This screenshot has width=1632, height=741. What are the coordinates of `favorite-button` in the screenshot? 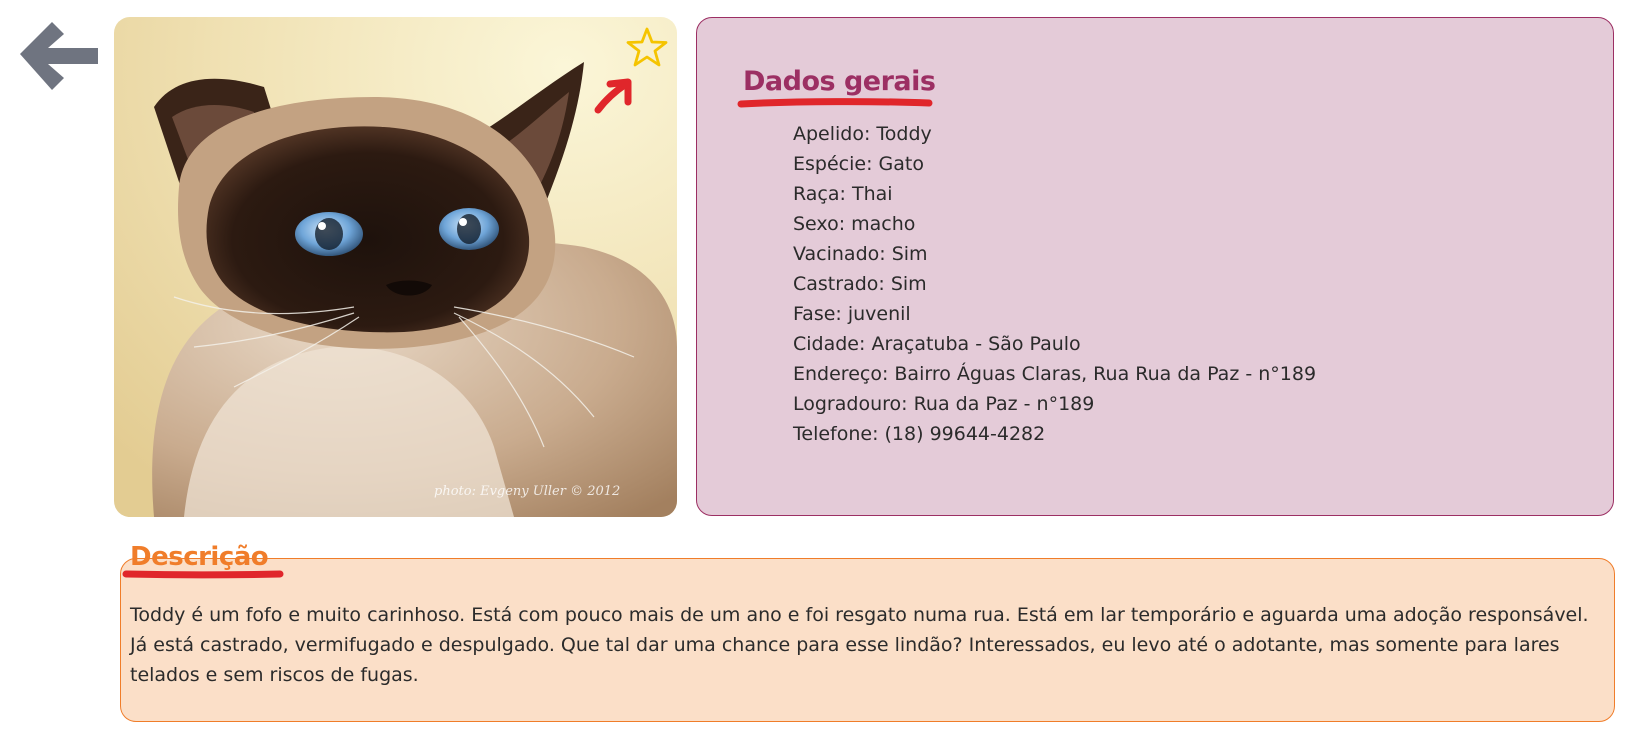 It's located at (647, 47).